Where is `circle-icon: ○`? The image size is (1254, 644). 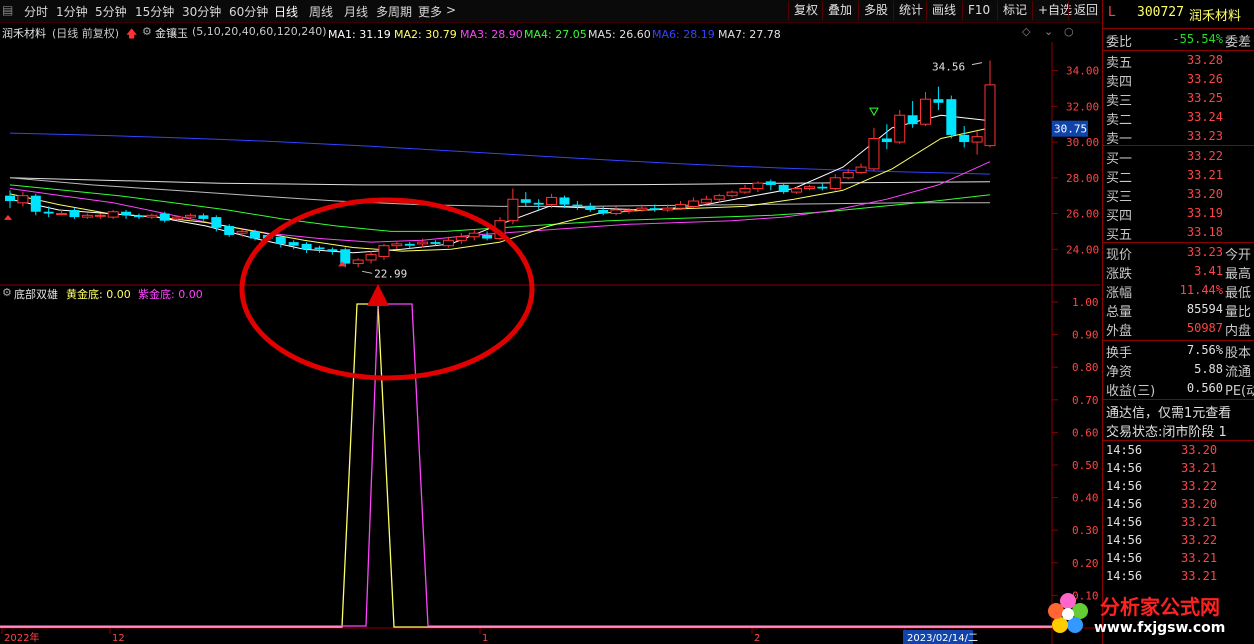
circle-icon: ○ is located at coordinates (1069, 31).